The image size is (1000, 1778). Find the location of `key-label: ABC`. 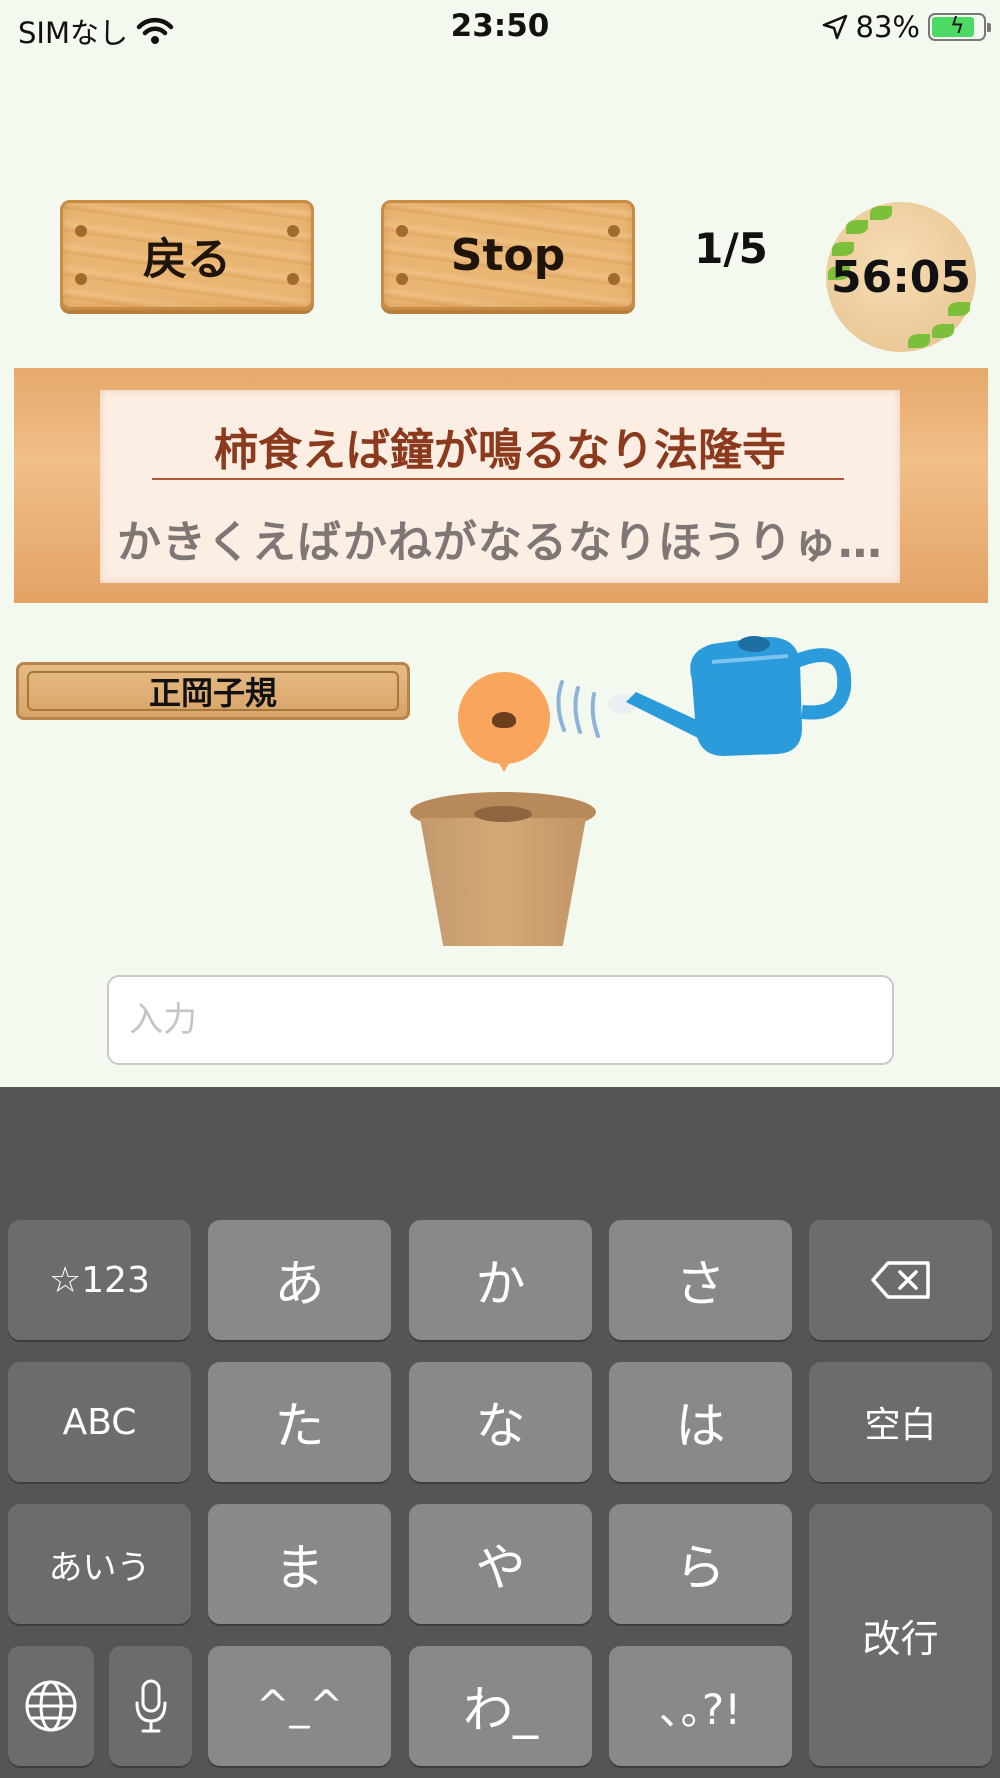

key-label: ABC is located at coordinates (99, 1422).